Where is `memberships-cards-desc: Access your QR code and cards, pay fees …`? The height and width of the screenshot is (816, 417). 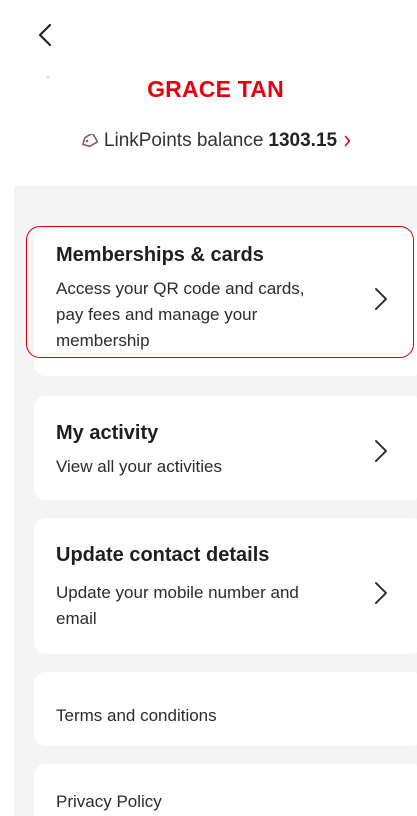
memberships-cards-desc: Access your QR code and cards, pay fees … is located at coordinates (180, 314).